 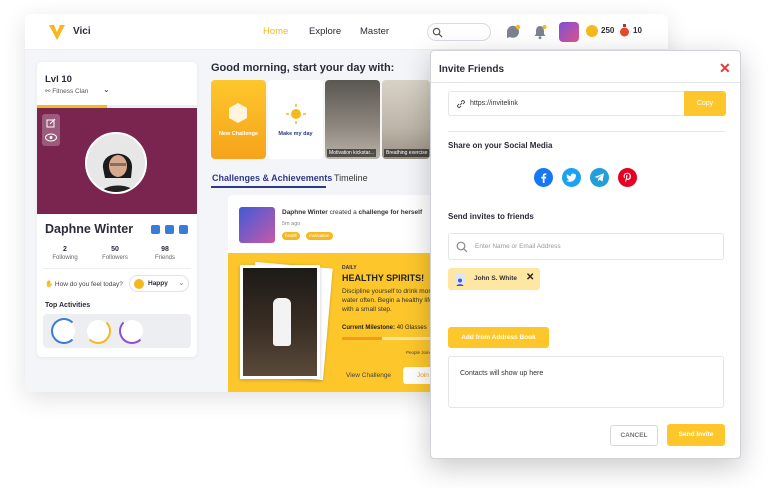 What do you see at coordinates (268, 187) in the screenshot?
I see `tab-underline` at bounding box center [268, 187].